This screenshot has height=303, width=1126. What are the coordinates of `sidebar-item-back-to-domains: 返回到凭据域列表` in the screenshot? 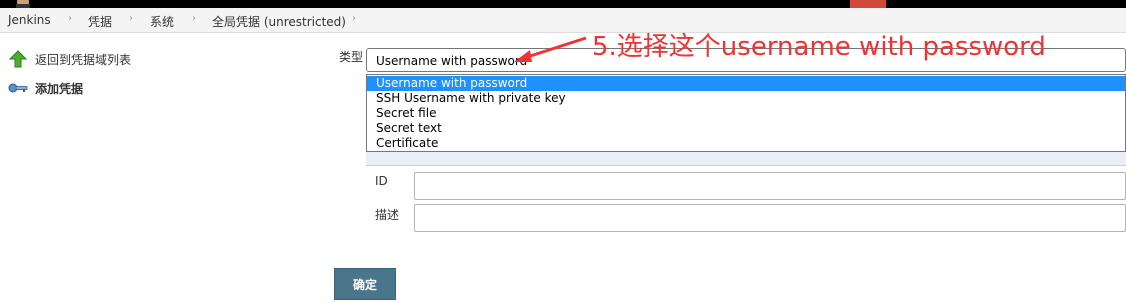 It's located at (69, 59).